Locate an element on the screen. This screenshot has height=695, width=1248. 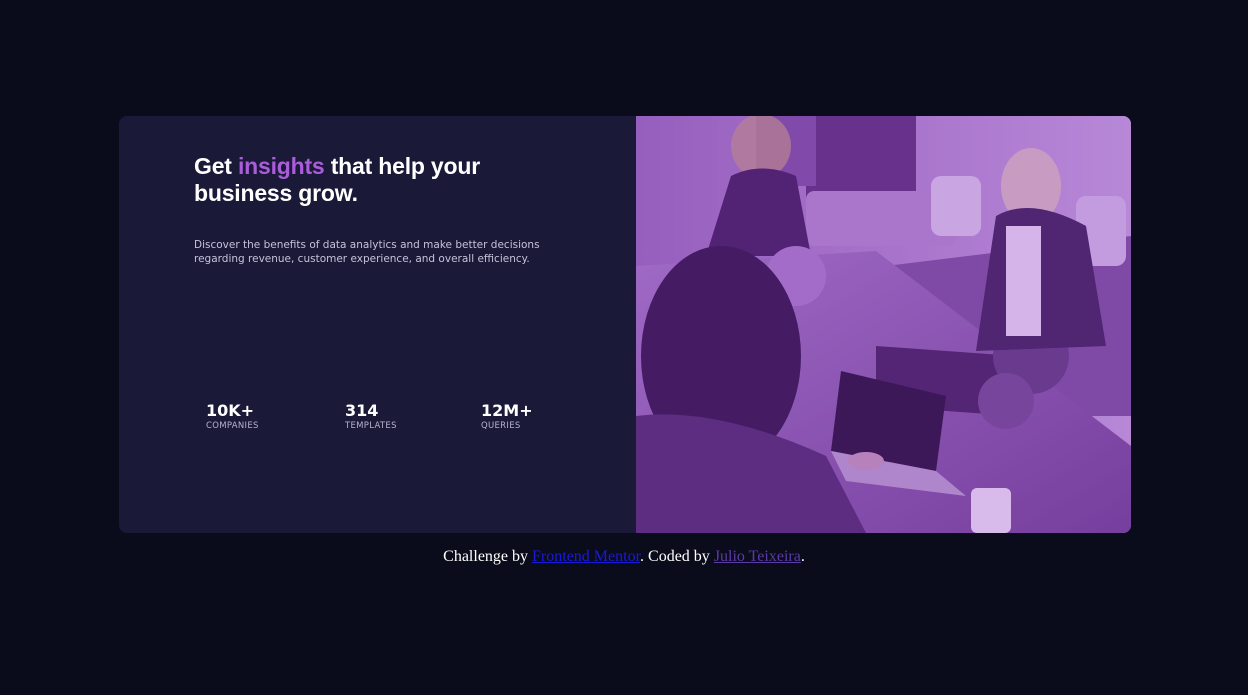
frontend-mentor-link: Frontend Mentor is located at coordinates (586, 556).